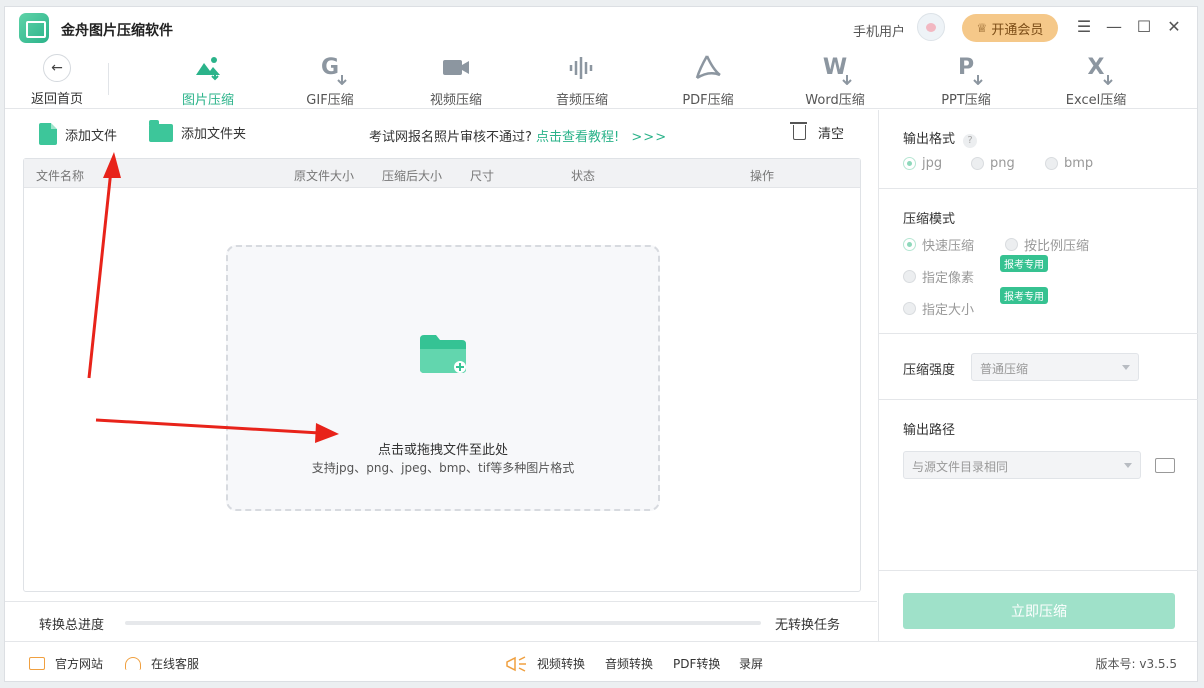 The height and width of the screenshot is (688, 1204). I want to click on arrow-up-annotation, so click(104, 265).